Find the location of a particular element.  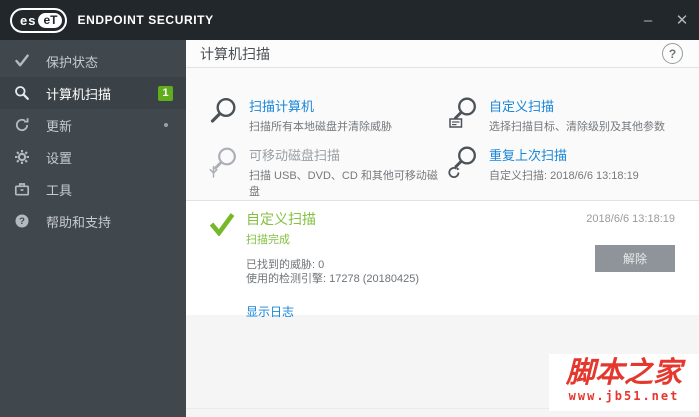

sidebar-item-protection-status: 保护状态 is located at coordinates (93, 61).